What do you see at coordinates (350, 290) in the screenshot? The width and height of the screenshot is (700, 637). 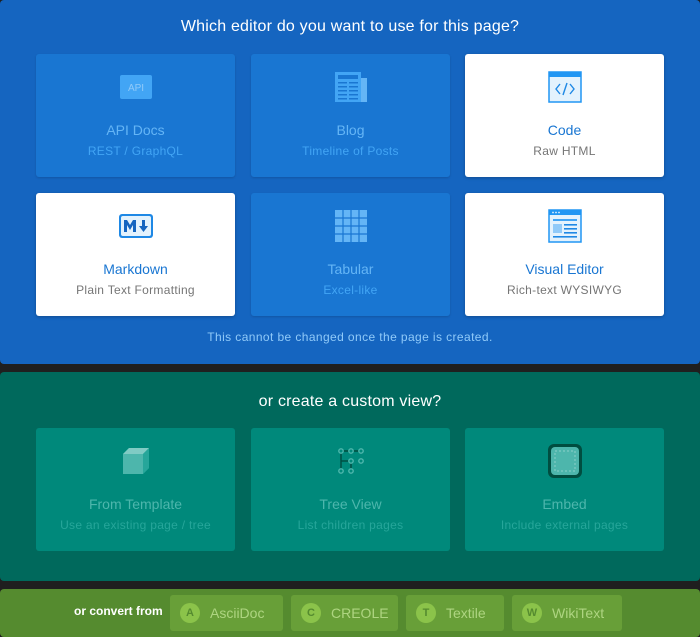 I see `tabular-subtitle: Excel-like` at bounding box center [350, 290].